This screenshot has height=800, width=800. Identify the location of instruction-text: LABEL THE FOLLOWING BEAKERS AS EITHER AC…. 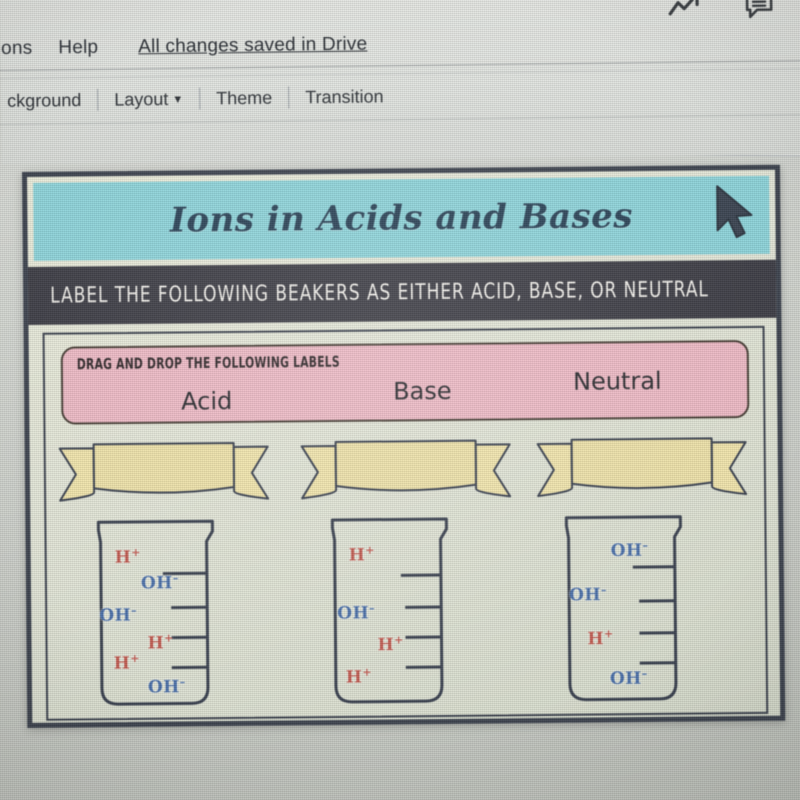
(379, 292).